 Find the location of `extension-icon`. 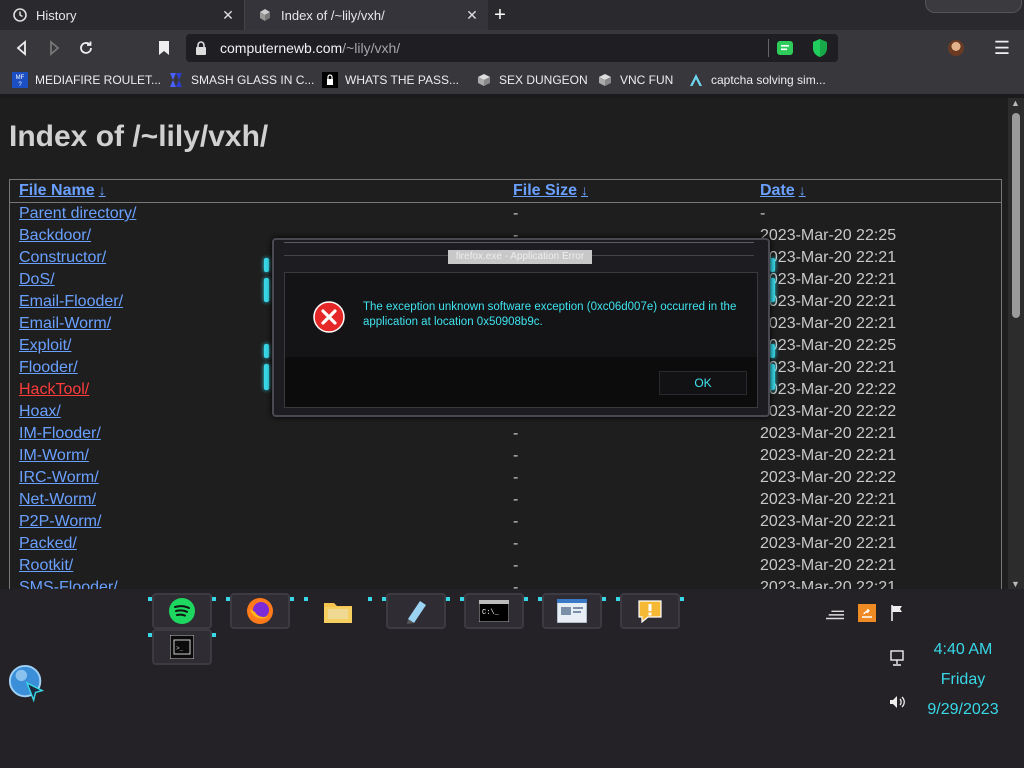

extension-icon is located at coordinates (785, 48).